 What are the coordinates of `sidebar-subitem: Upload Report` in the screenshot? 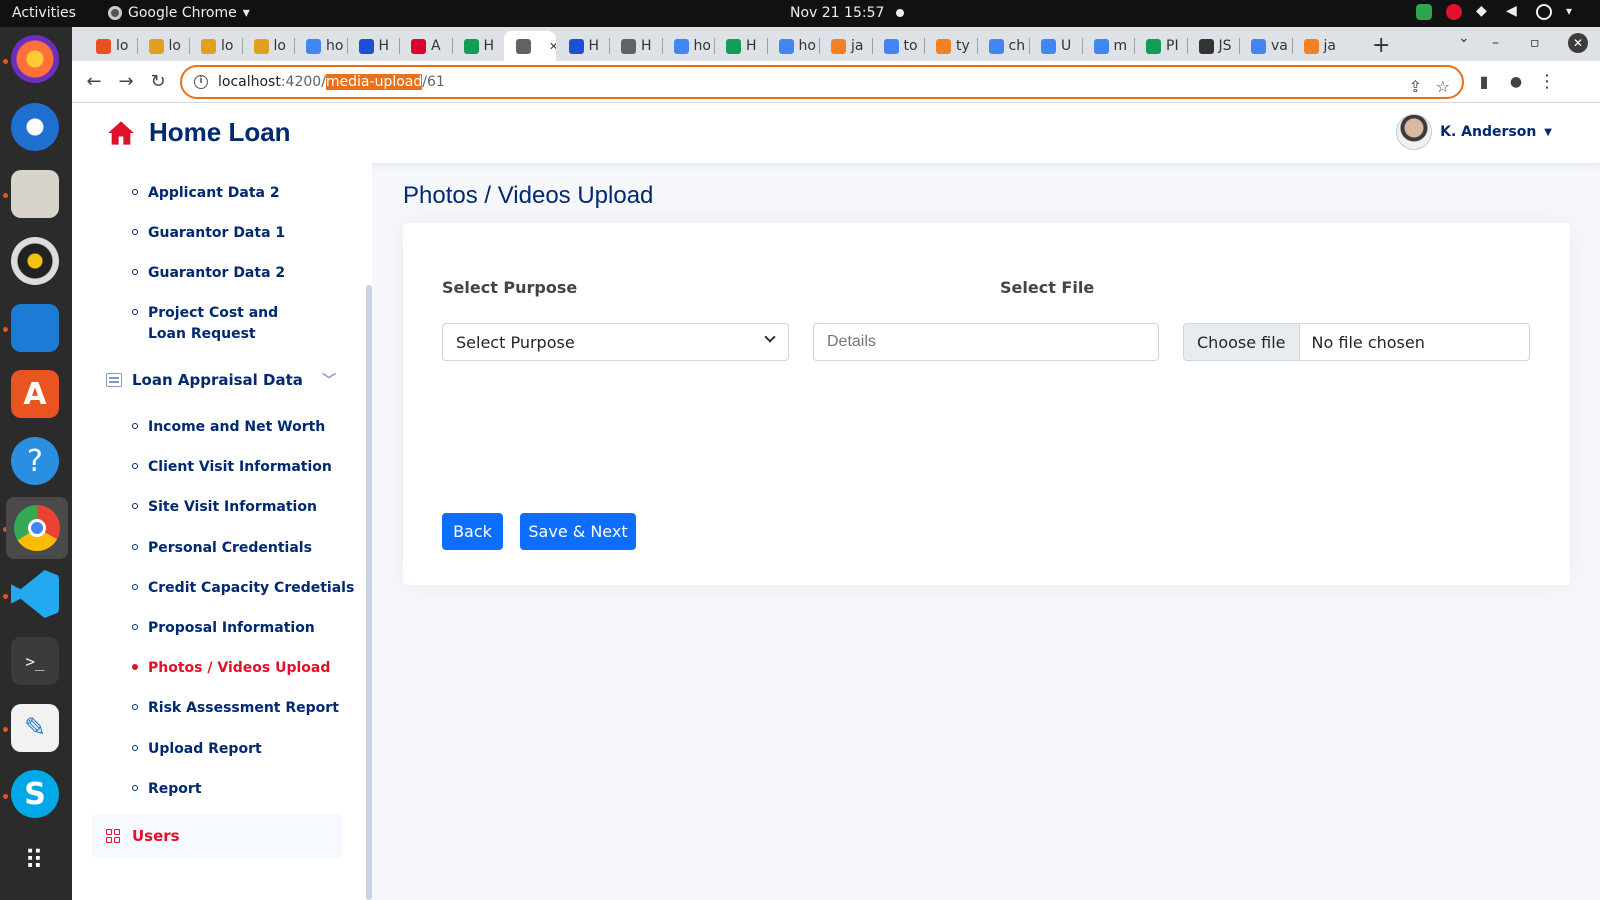 It's located at (197, 749).